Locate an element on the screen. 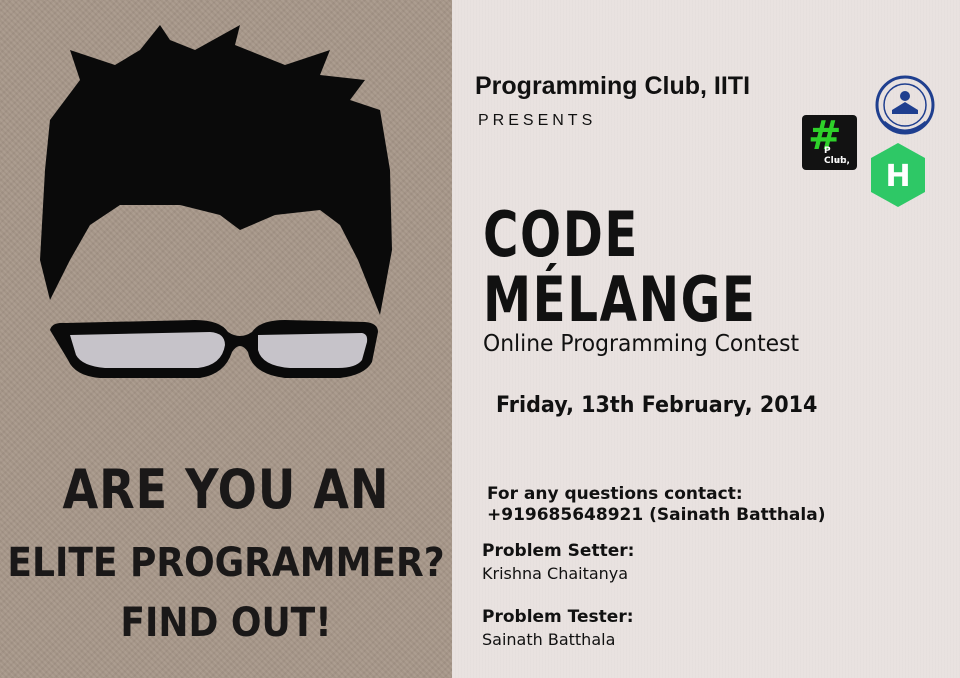 Image resolution: width=960 pixels, height=678 pixels. contact-label: For any questions contact: is located at coordinates (615, 494).